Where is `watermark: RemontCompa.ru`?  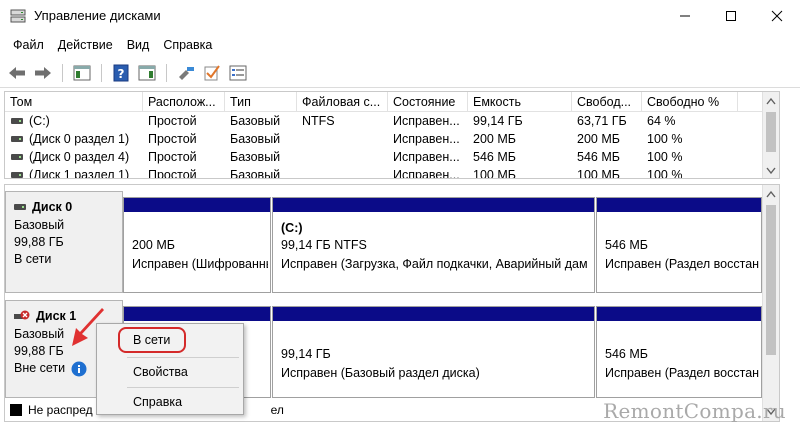
watermark: RemontCompa.ru is located at coordinates (694, 411).